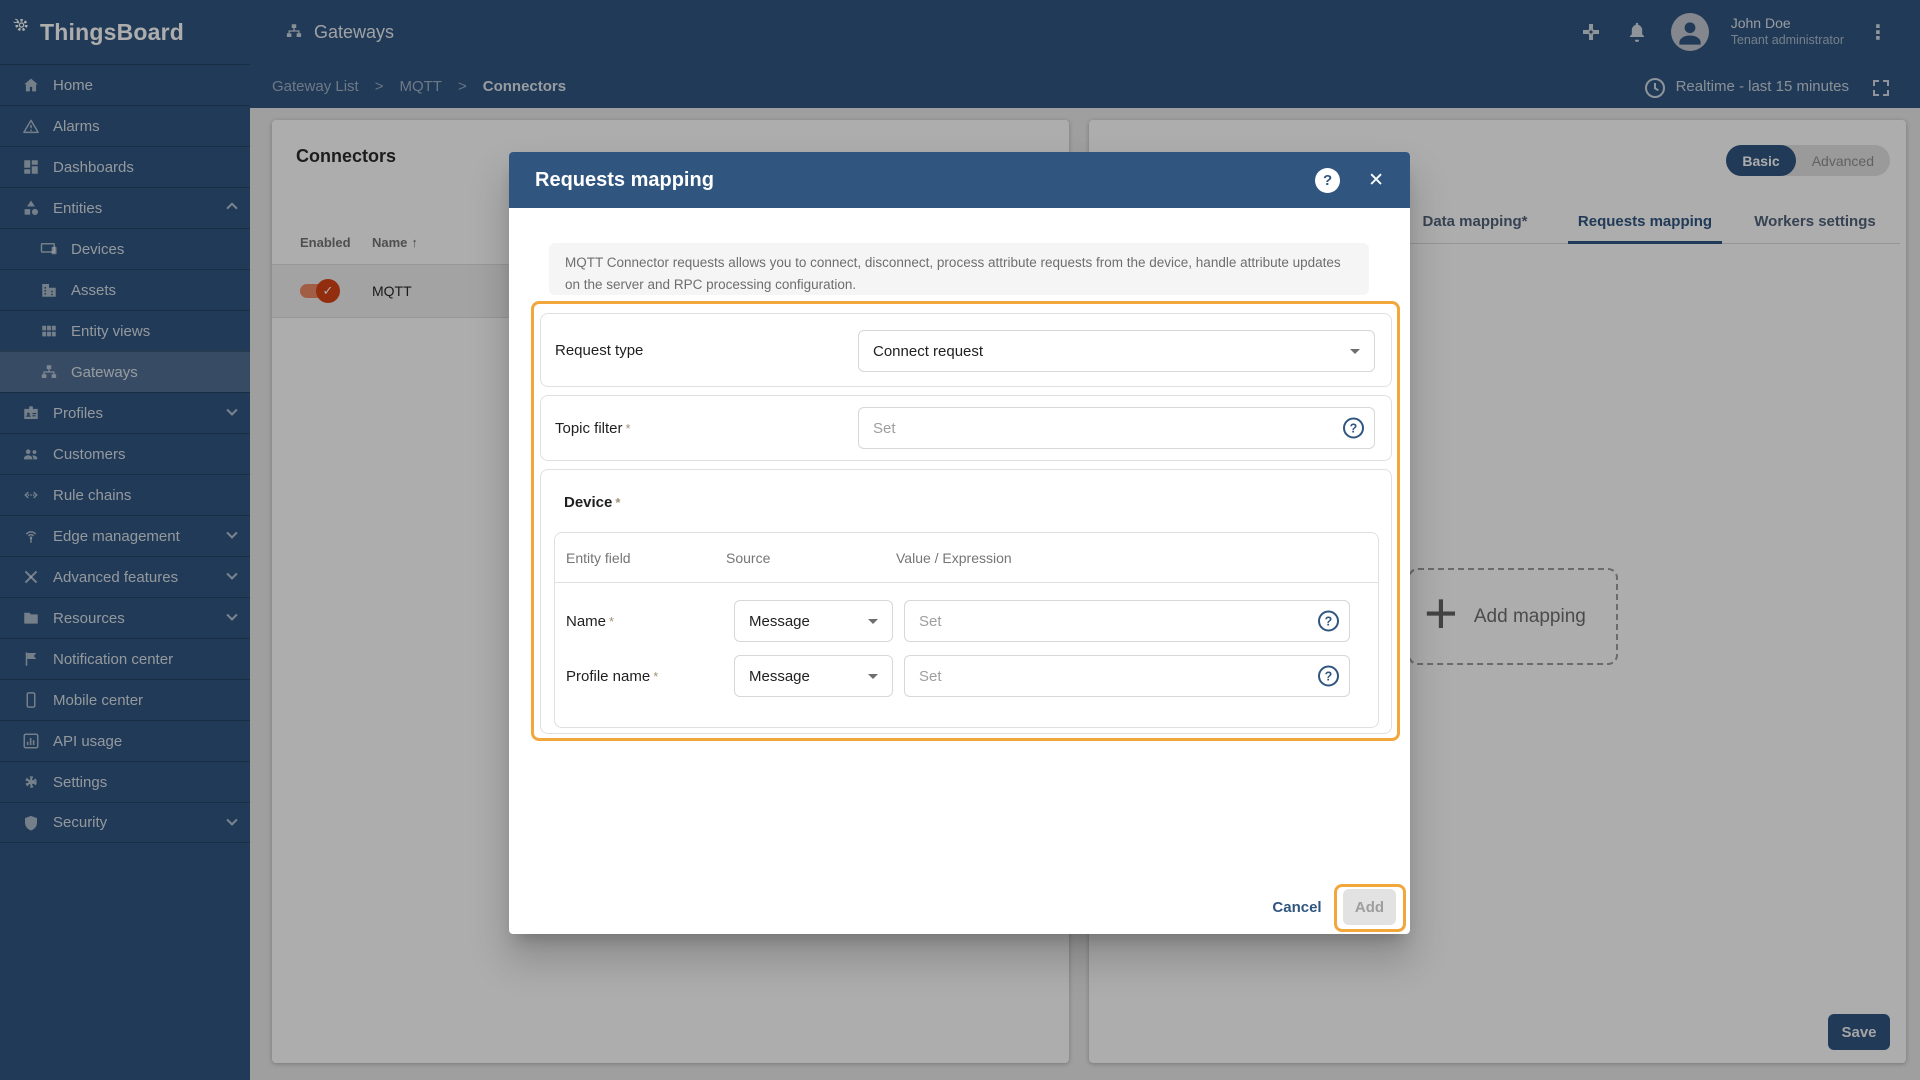 The image size is (1920, 1080). I want to click on device-table-header: Entity field Source Value / Expression, so click(966, 558).